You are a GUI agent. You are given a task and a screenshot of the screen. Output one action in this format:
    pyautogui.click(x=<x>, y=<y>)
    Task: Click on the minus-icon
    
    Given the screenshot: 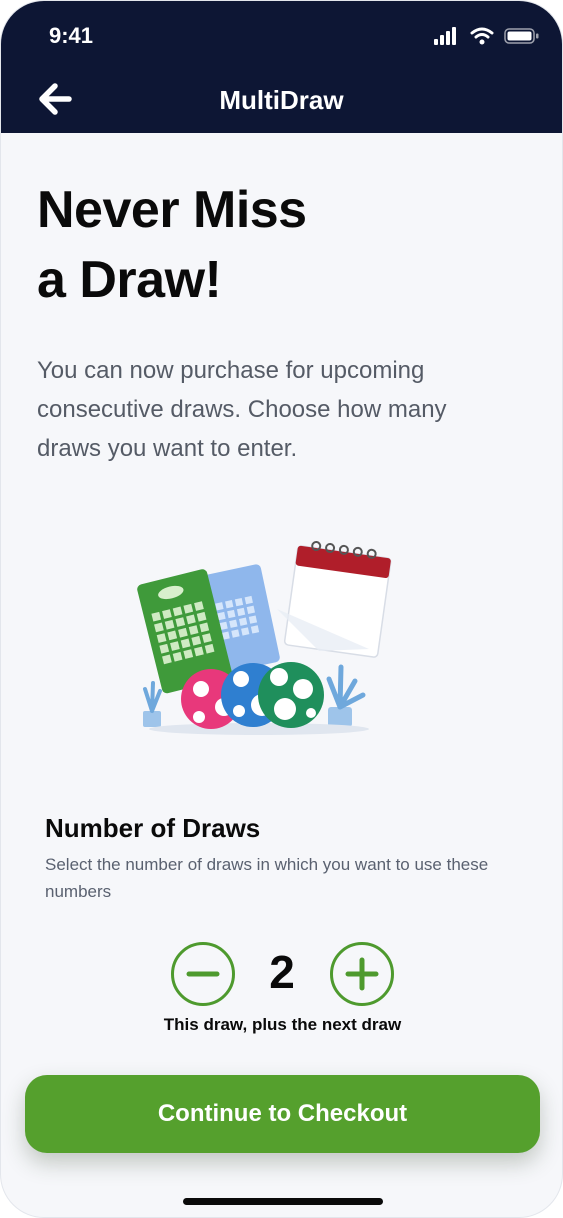 What is the action you would take?
    pyautogui.click(x=203, y=974)
    